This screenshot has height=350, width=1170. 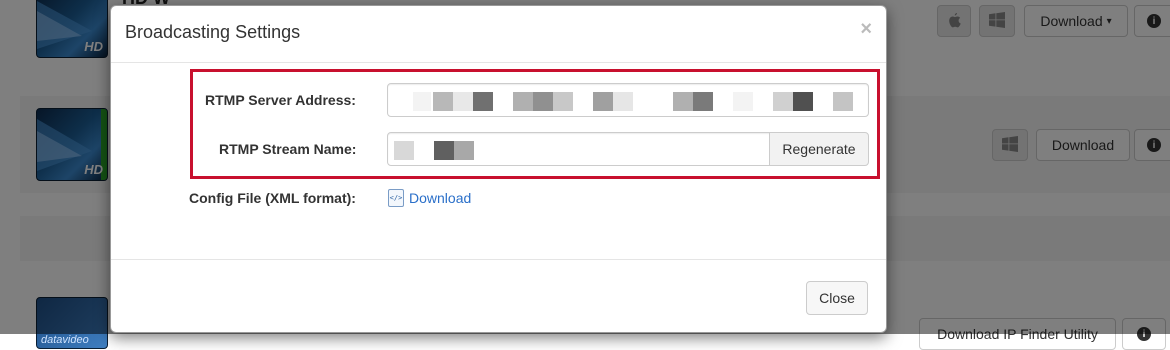 What do you see at coordinates (498, 295) in the screenshot?
I see `modal-footer: Close` at bounding box center [498, 295].